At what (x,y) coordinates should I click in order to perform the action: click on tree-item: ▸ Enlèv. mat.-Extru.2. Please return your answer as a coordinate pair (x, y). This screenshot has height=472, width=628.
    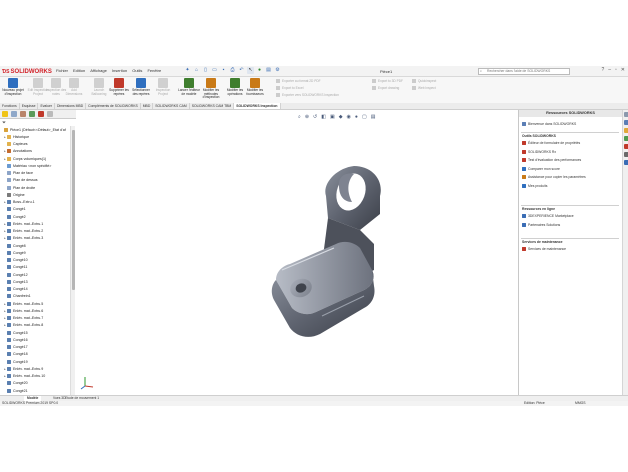
    Looking at the image, I should click on (35, 231).